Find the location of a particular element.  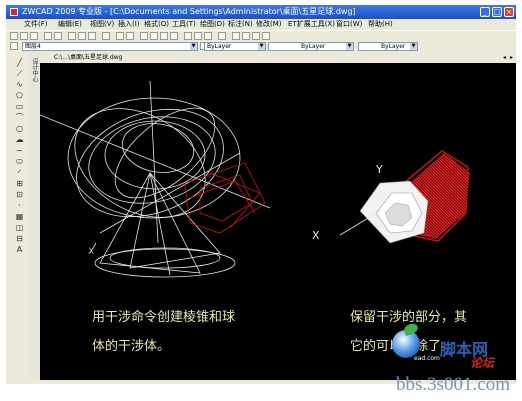

help-icon is located at coordinates (222, 36).